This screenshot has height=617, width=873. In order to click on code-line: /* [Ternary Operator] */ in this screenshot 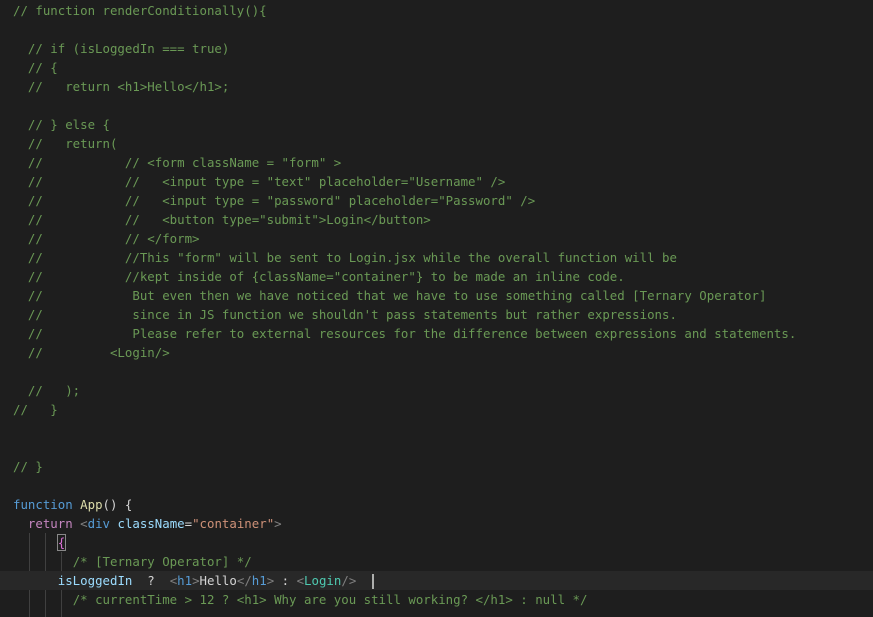, I will do `click(443, 561)`.